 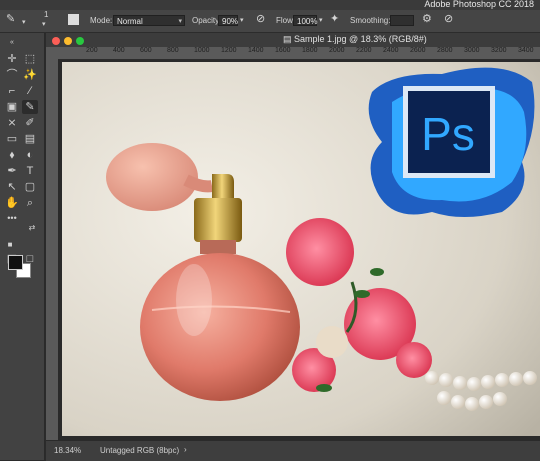 What do you see at coordinates (334, 19) in the screenshot?
I see `airbrush-icon: ✦` at bounding box center [334, 19].